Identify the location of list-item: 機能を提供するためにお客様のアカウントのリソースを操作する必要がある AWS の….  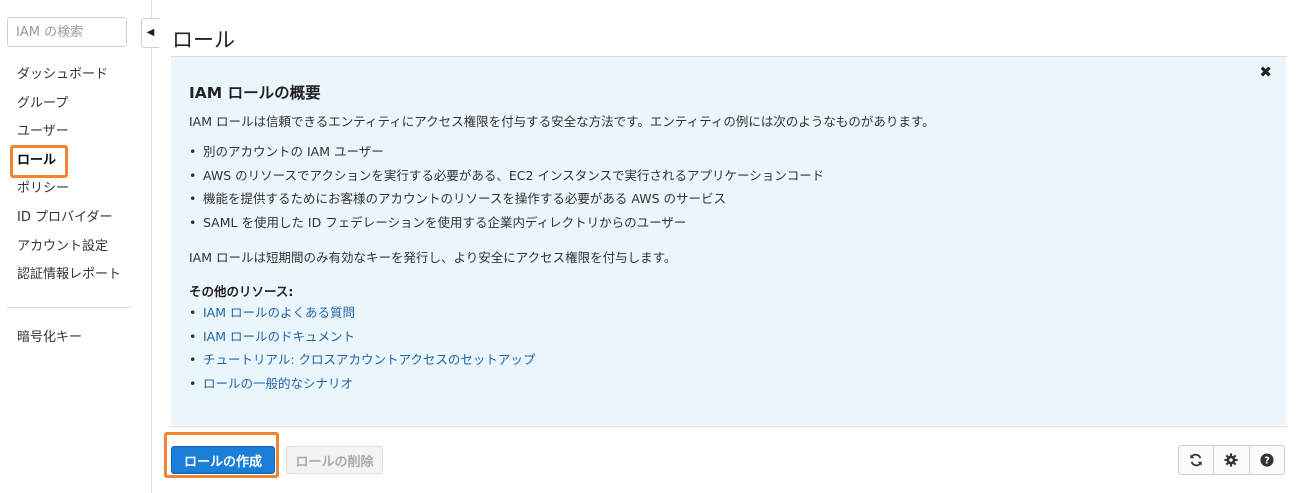
(506, 199).